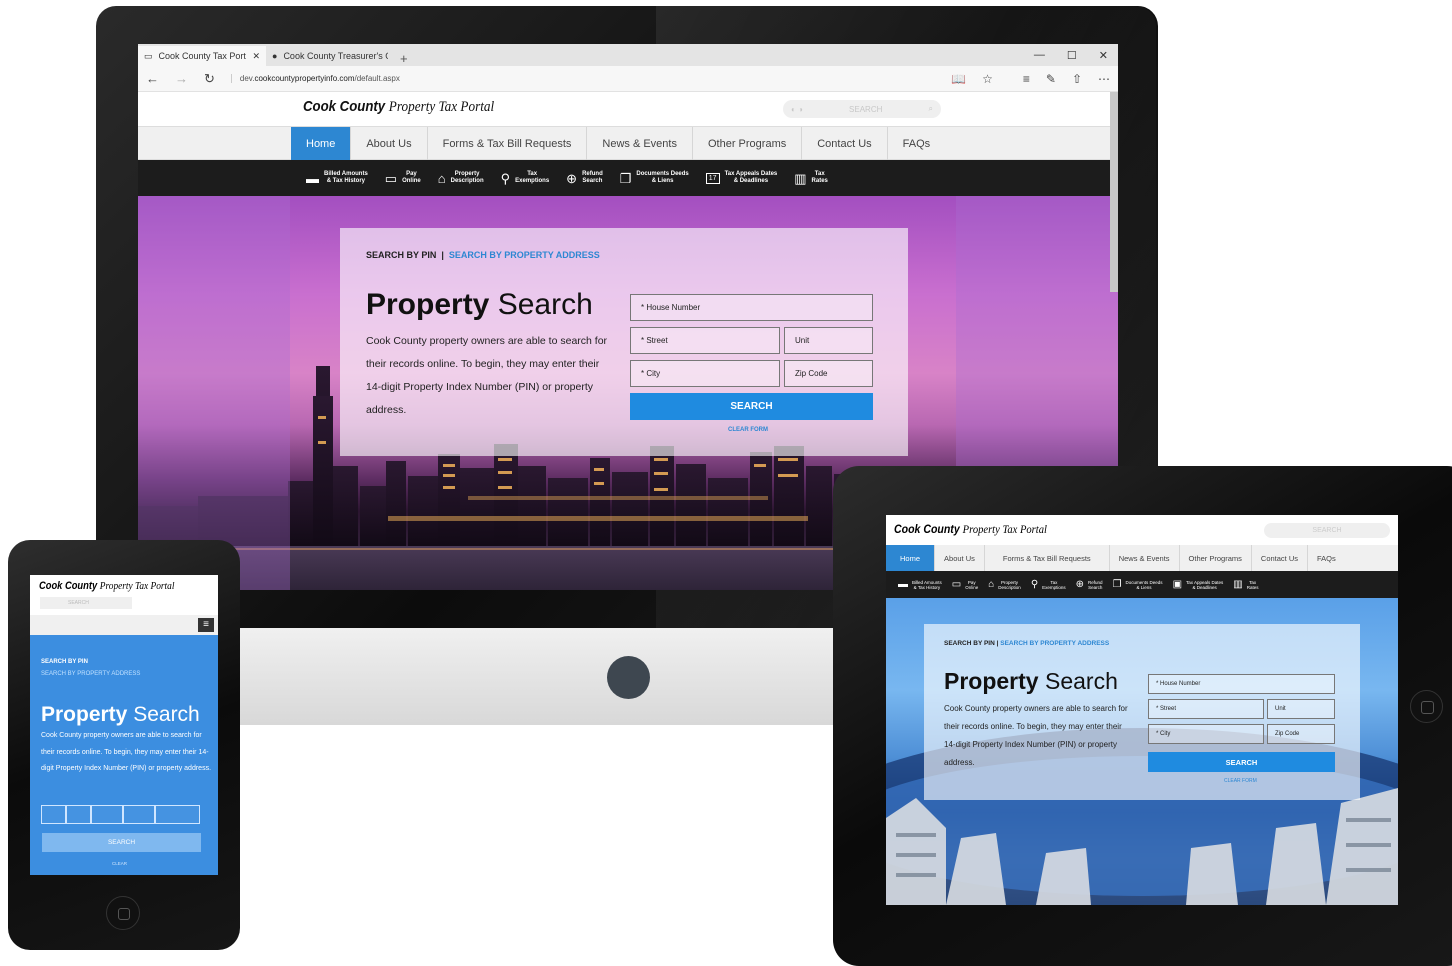  I want to click on web-note-icon: ✎, so click(1051, 79).